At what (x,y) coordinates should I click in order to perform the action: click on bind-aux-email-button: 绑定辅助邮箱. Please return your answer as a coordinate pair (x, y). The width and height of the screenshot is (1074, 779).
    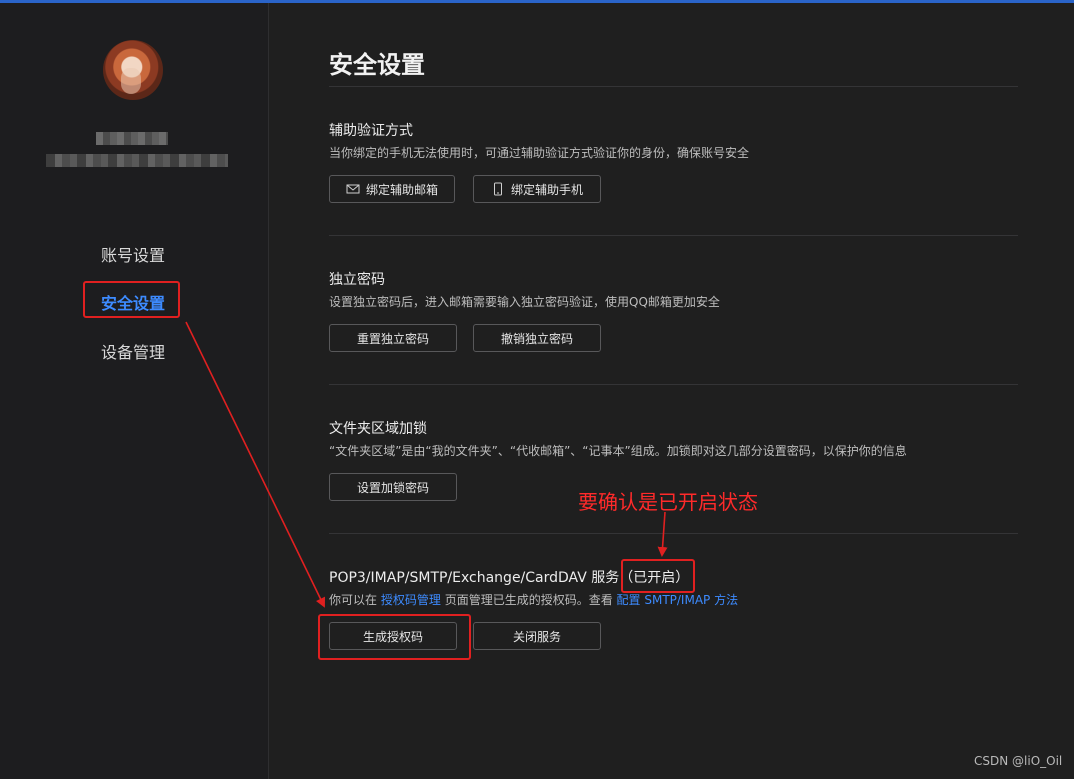
    Looking at the image, I should click on (392, 189).